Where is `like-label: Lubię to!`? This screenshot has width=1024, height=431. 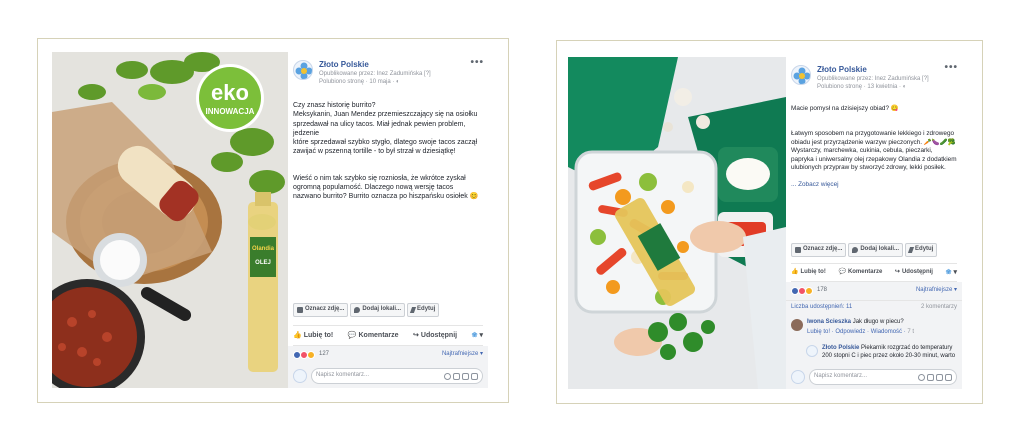
like-label: Lubię to! is located at coordinates (813, 271).